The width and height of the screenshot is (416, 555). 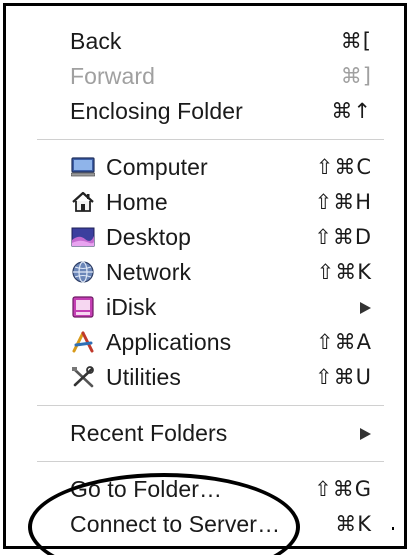 I want to click on menu-item-label: Home, so click(x=137, y=202).